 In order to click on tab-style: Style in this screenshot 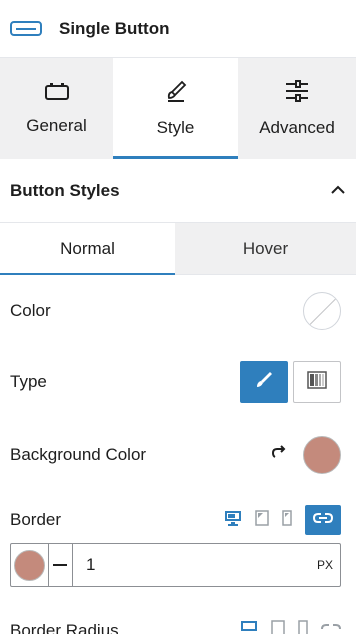, I will do `click(175, 108)`.